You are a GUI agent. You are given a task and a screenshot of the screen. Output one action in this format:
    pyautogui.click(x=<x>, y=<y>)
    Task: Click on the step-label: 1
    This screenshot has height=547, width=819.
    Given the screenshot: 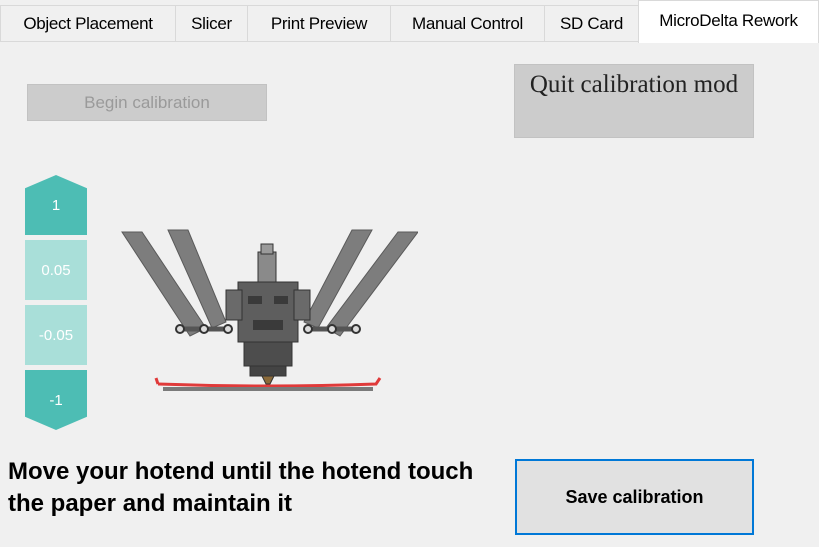 What is the action you would take?
    pyautogui.click(x=56, y=205)
    